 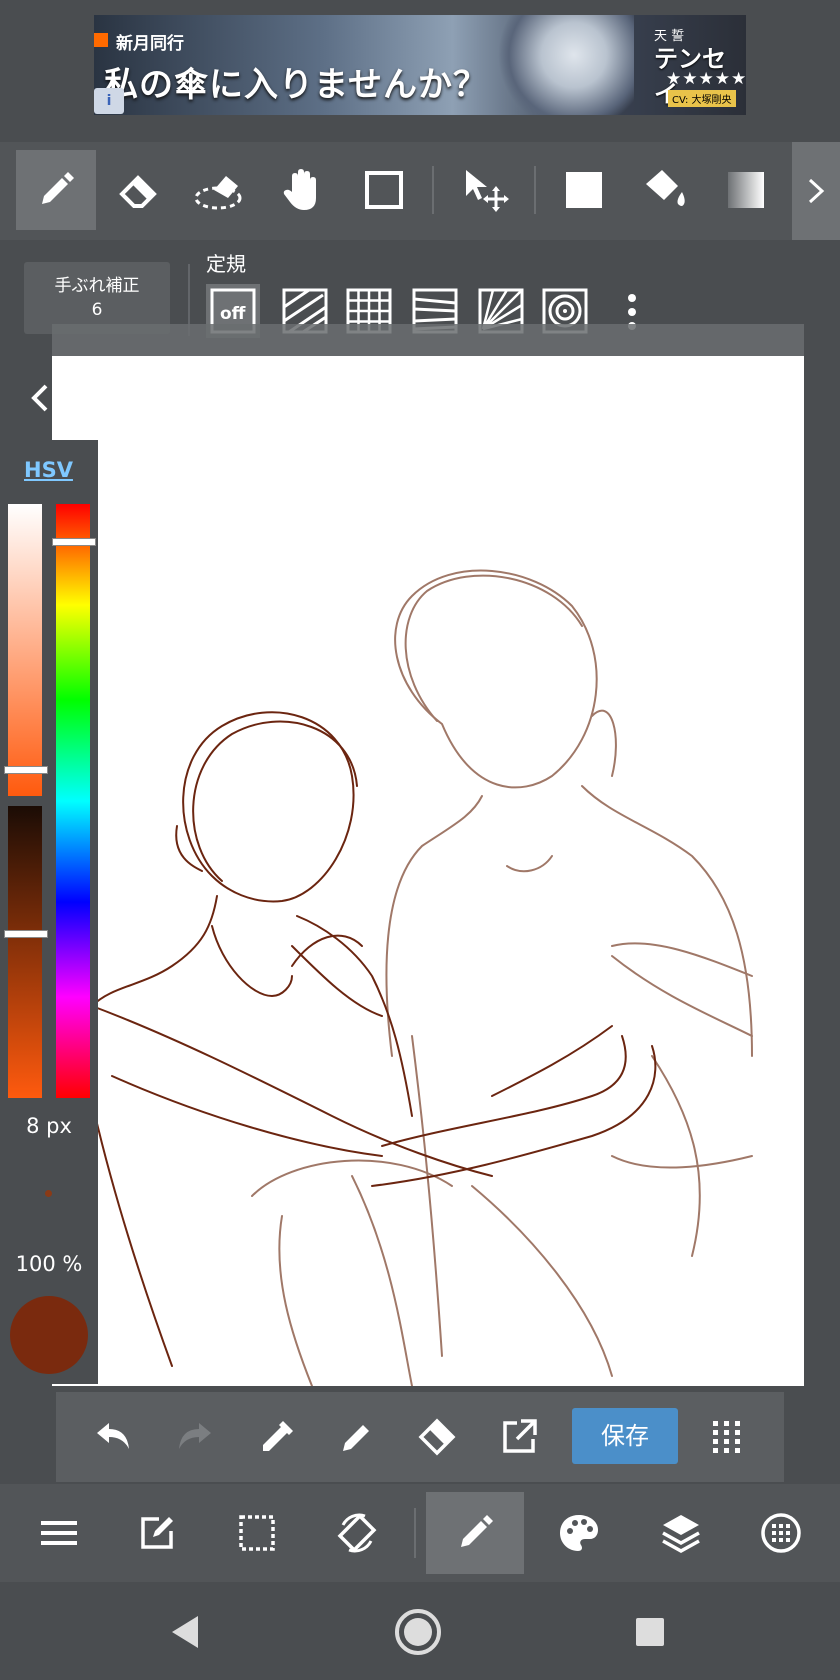 I want to click on export-button, so click(x=519, y=1437).